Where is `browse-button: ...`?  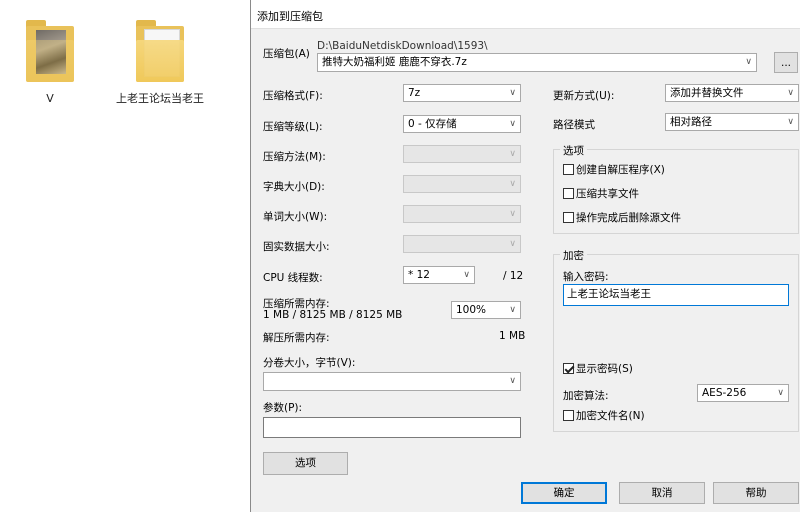
browse-button: ... is located at coordinates (786, 62).